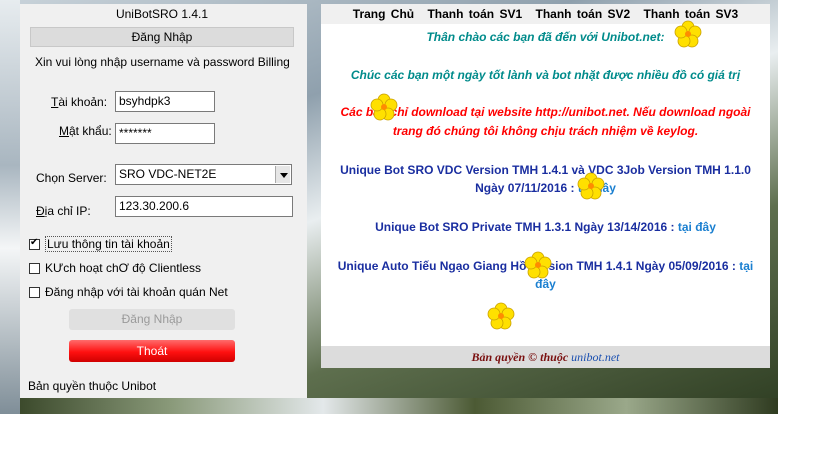  I want to click on download-link-3-here-line2: đây, so click(545, 284).